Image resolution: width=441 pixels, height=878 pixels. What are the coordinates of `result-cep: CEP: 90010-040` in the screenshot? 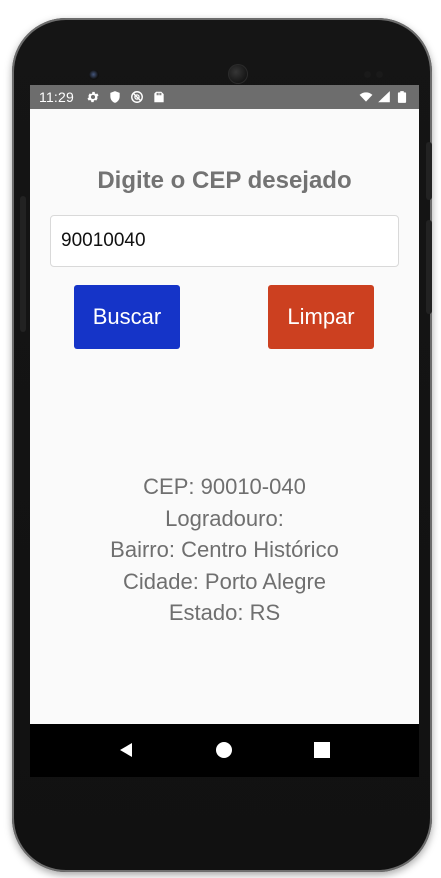 It's located at (224, 486).